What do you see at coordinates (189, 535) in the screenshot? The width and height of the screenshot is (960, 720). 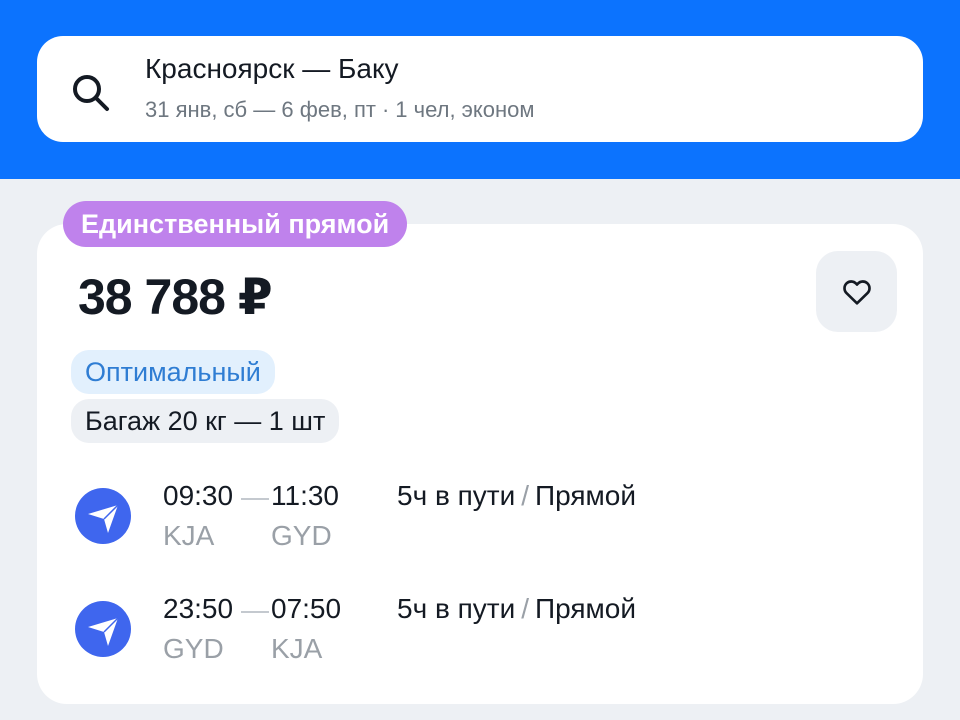 I see `departure-airport: KJA` at bounding box center [189, 535].